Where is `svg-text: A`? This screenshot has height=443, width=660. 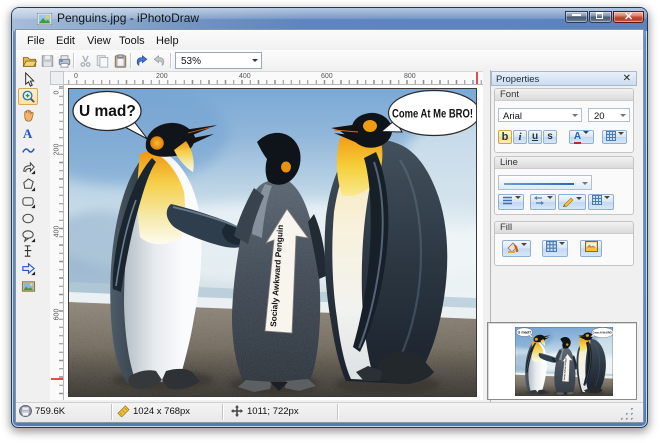
svg-text: A is located at coordinates (28, 133).